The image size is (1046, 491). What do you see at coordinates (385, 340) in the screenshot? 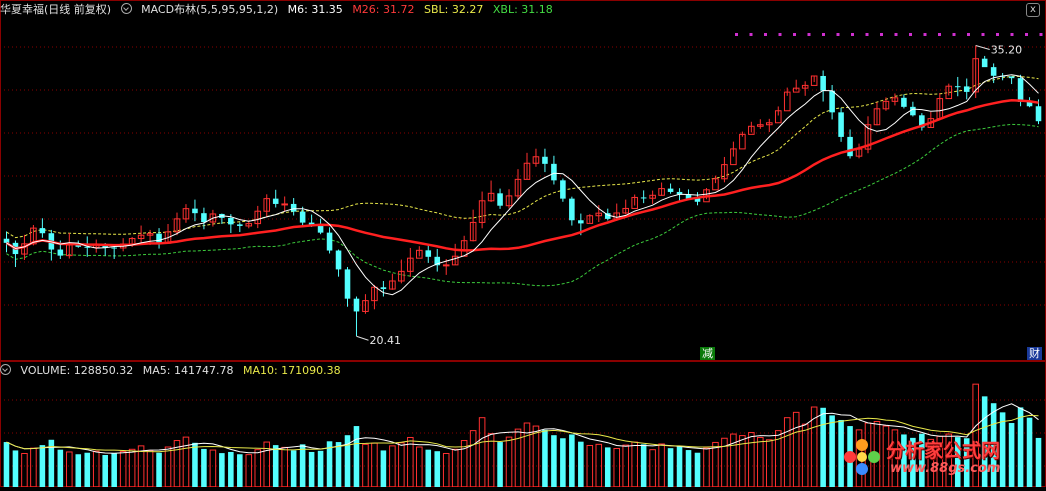
I see `low-price-label: 20.41` at bounding box center [385, 340].